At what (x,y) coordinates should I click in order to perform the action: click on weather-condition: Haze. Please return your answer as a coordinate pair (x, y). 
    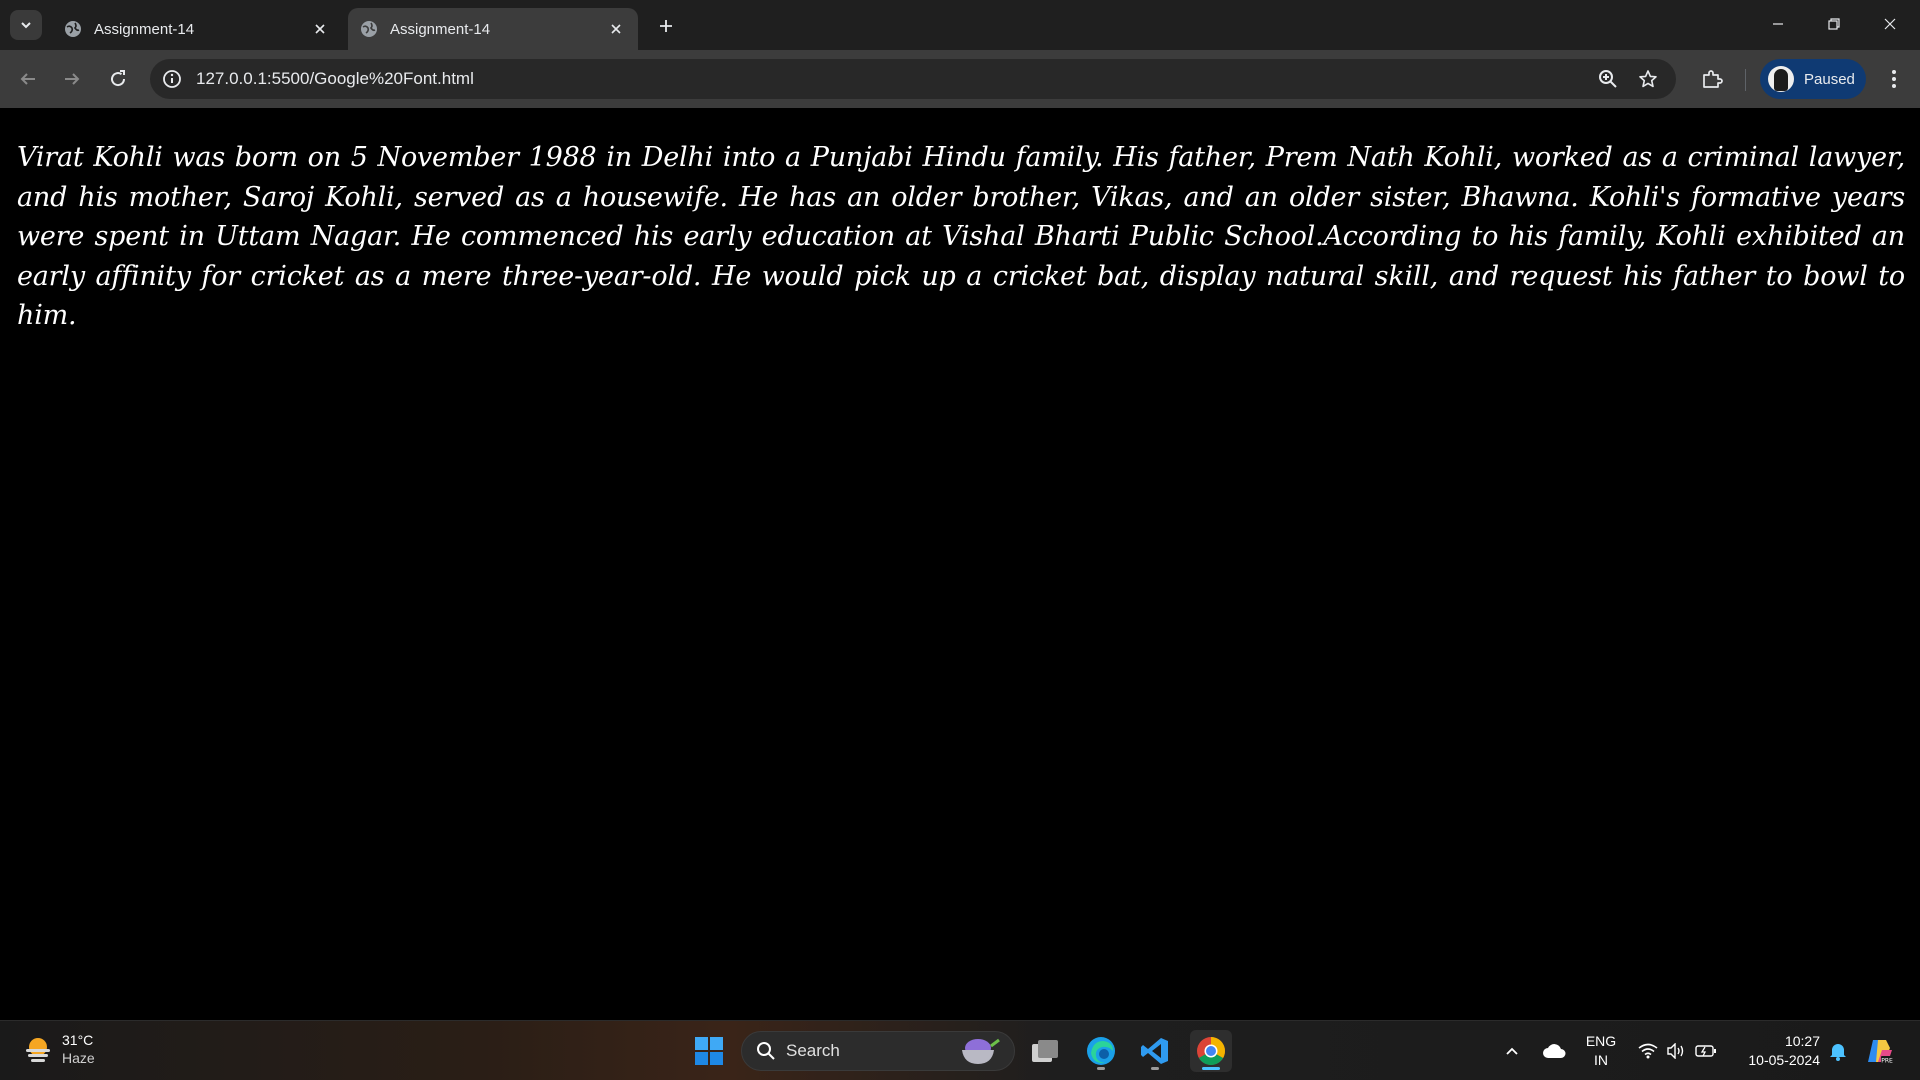
    Looking at the image, I should click on (78, 1058).